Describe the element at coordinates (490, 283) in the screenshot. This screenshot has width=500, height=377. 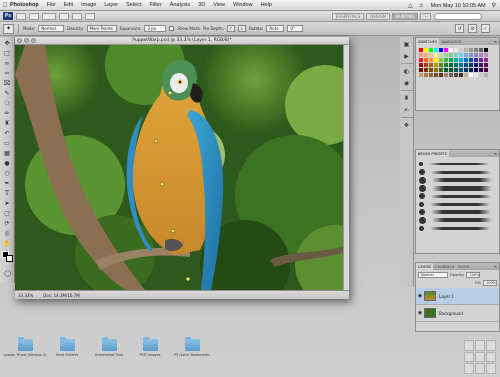
I see `fill-input: 100%` at that location.